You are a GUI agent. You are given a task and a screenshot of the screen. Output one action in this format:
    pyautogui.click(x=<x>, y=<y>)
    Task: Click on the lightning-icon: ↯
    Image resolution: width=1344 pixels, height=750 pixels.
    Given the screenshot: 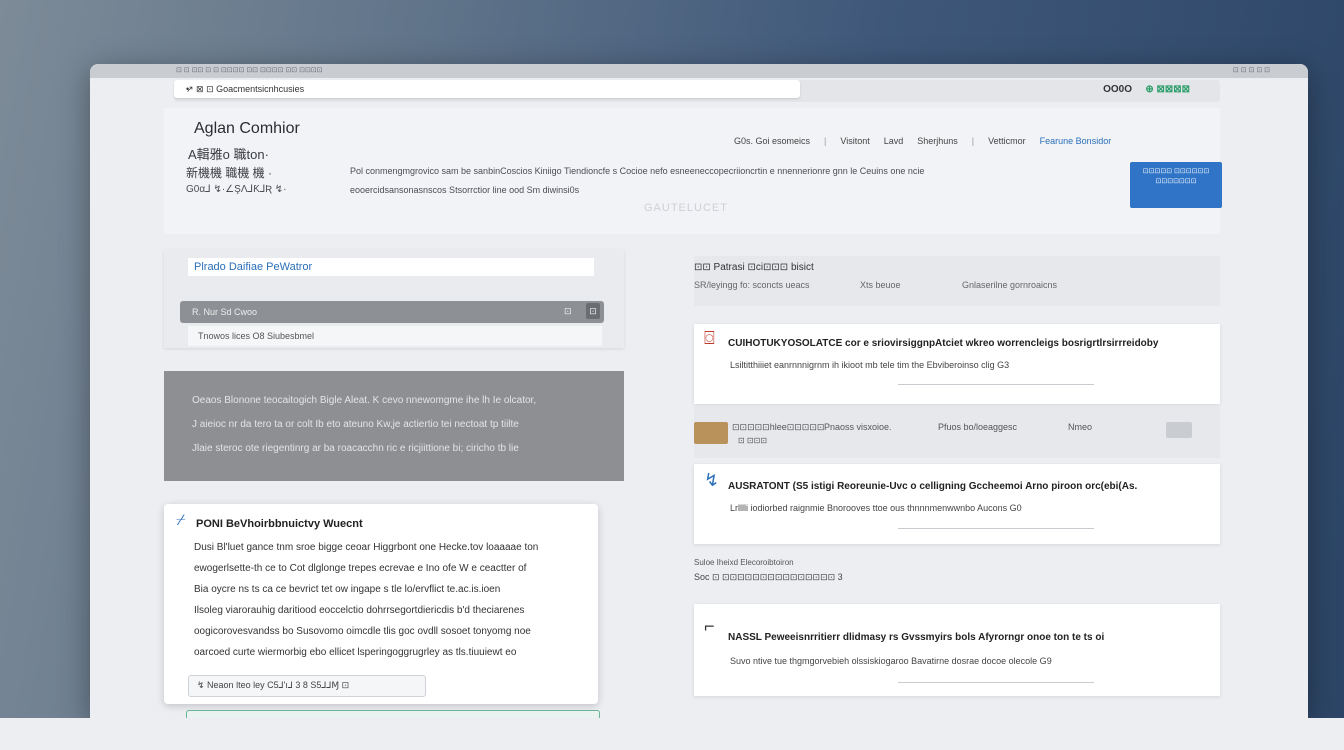 What is the action you would take?
    pyautogui.click(x=712, y=480)
    